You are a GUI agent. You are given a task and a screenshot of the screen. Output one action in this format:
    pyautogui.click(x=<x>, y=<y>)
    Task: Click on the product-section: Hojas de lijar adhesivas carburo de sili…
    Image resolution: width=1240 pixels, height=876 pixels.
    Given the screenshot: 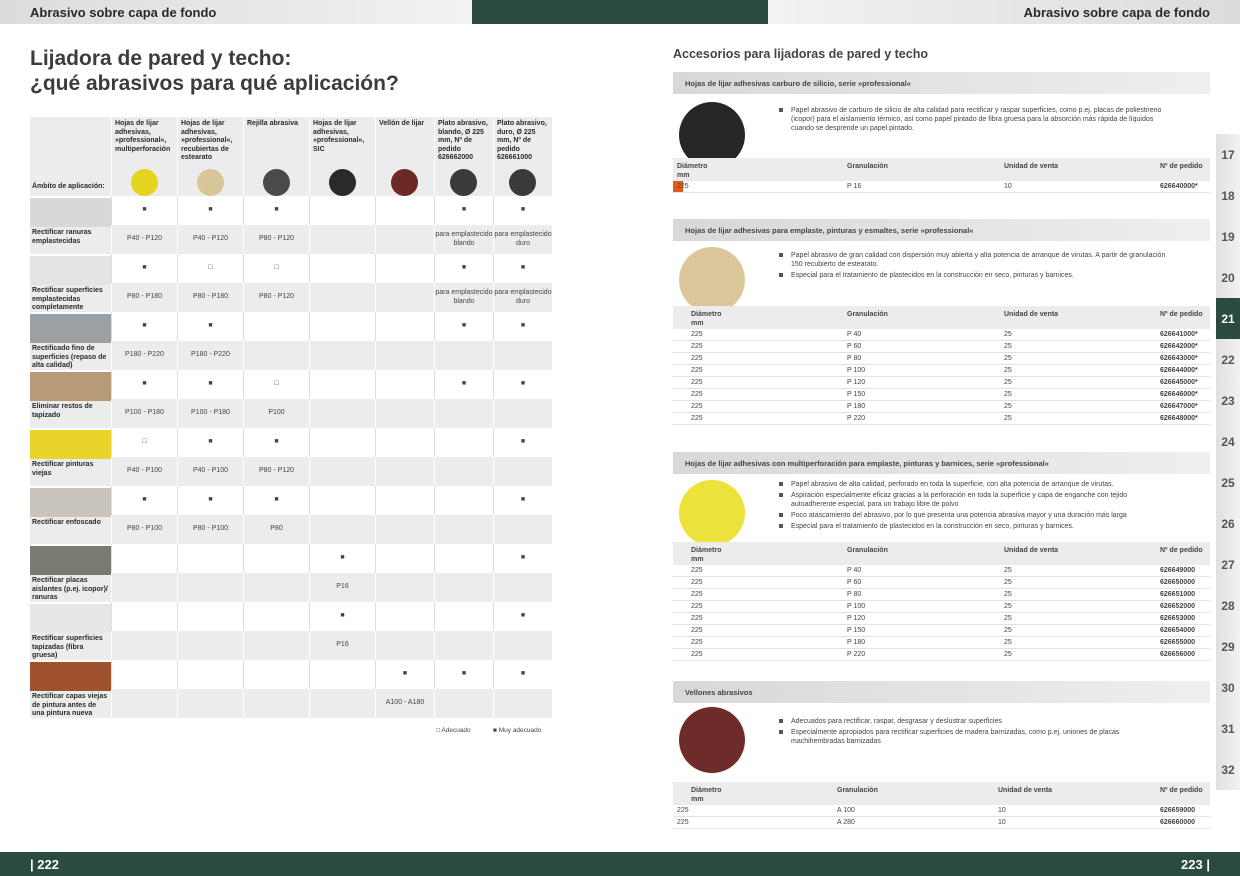 What is the action you would take?
    pyautogui.click(x=941, y=132)
    